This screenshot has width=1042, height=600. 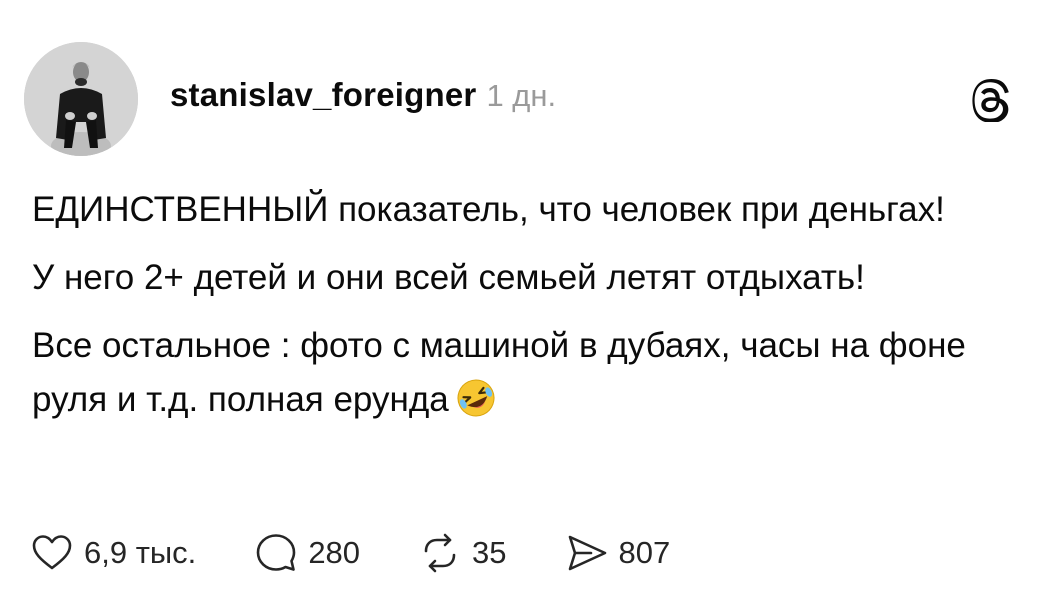 What do you see at coordinates (992, 100) in the screenshot?
I see `threads-logo-icon` at bounding box center [992, 100].